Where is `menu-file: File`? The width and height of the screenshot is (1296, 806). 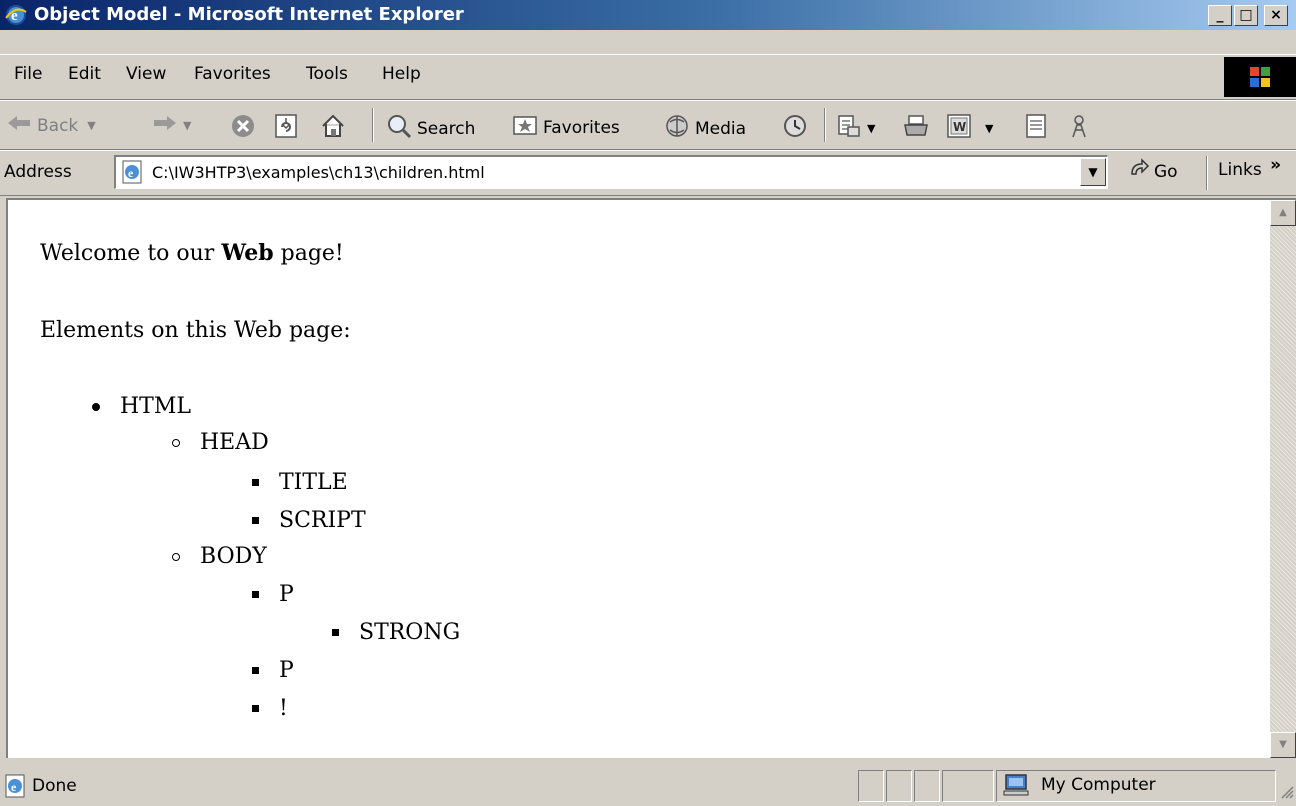 menu-file: File is located at coordinates (28, 74).